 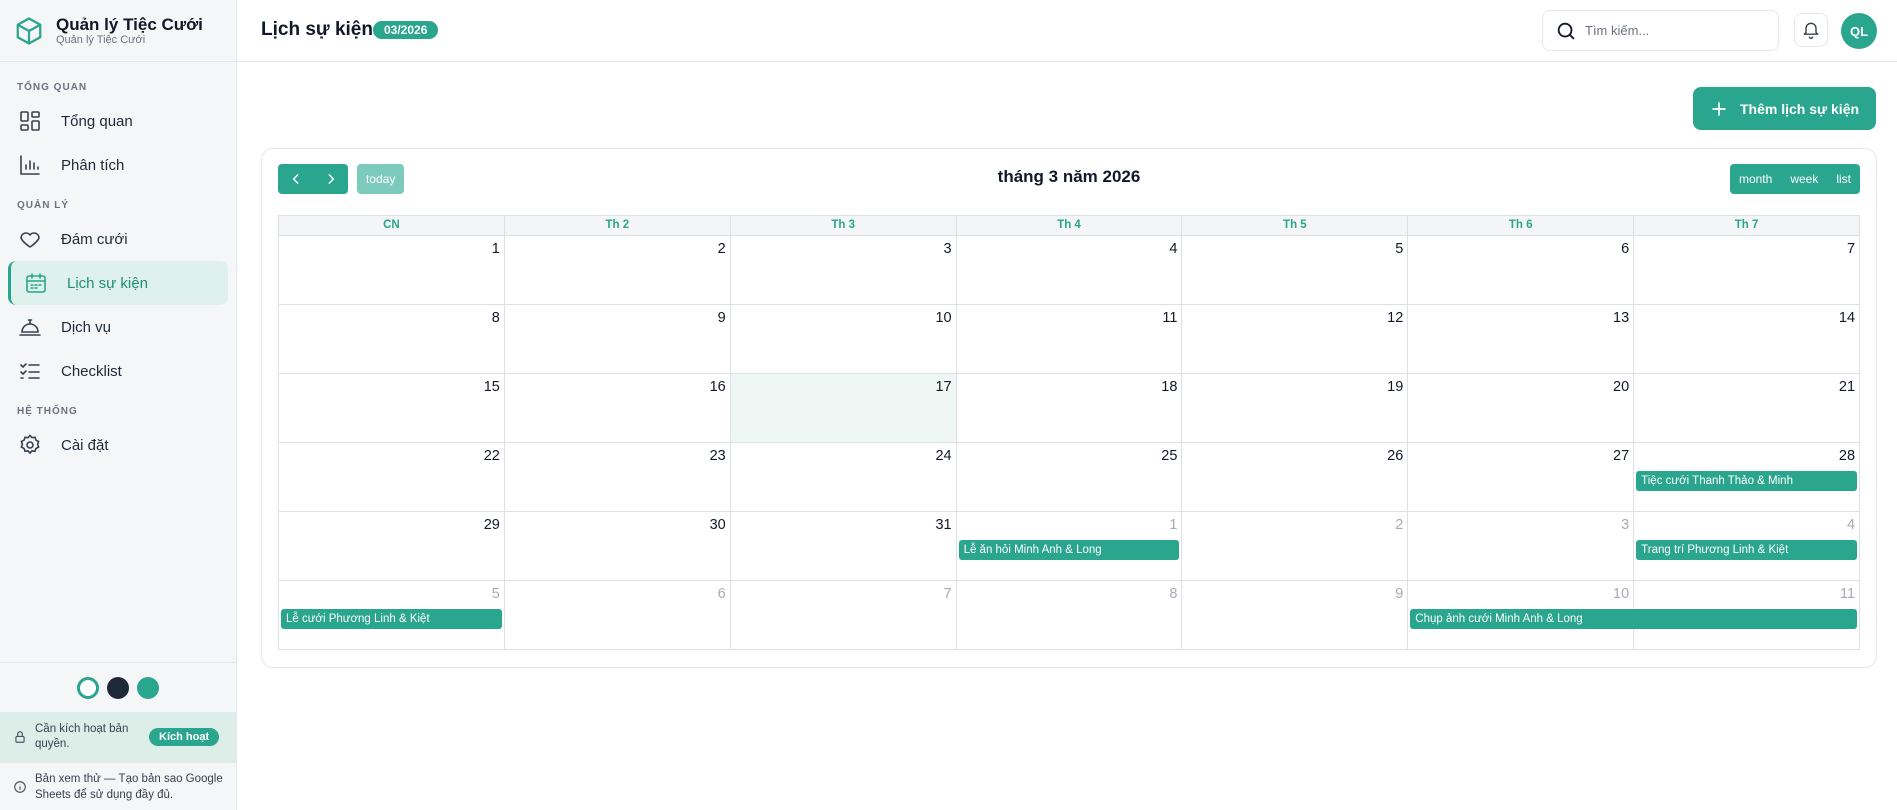 I want to click on sidebar-item-label: Cài đặt, so click(x=85, y=445).